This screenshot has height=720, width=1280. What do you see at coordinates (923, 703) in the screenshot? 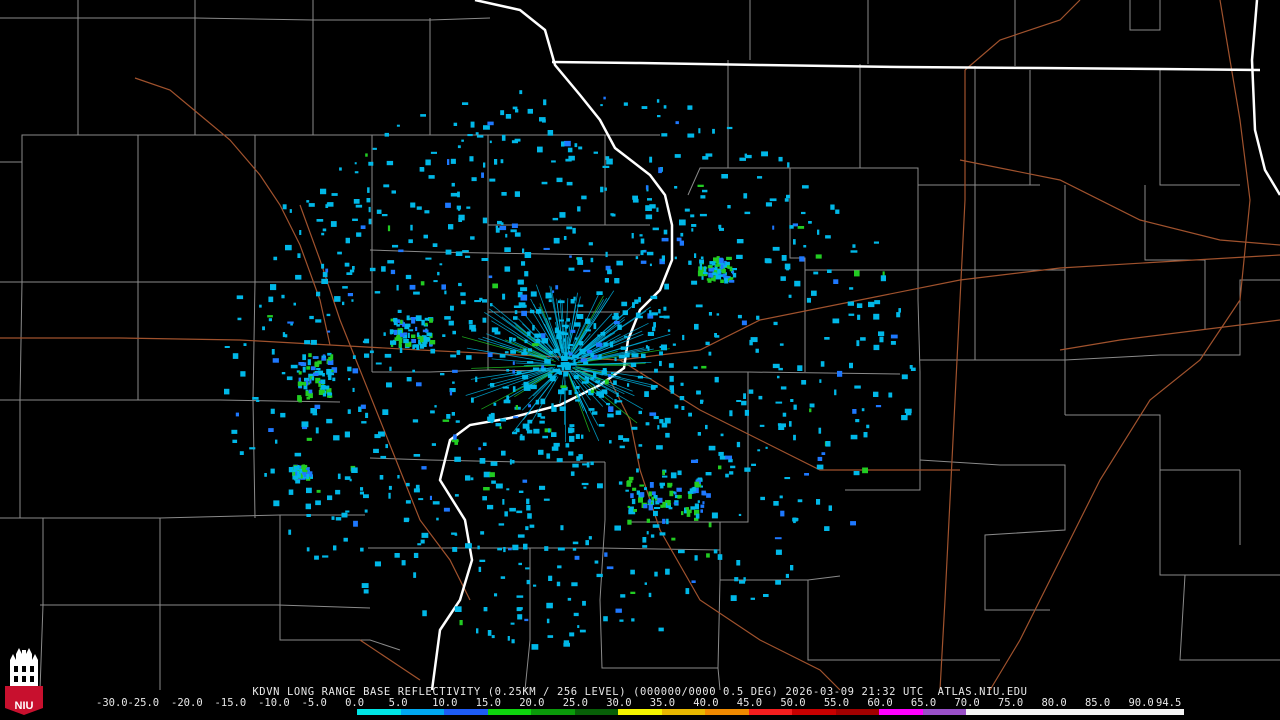
I see `legend-tick-label: 65.0` at bounding box center [923, 703].